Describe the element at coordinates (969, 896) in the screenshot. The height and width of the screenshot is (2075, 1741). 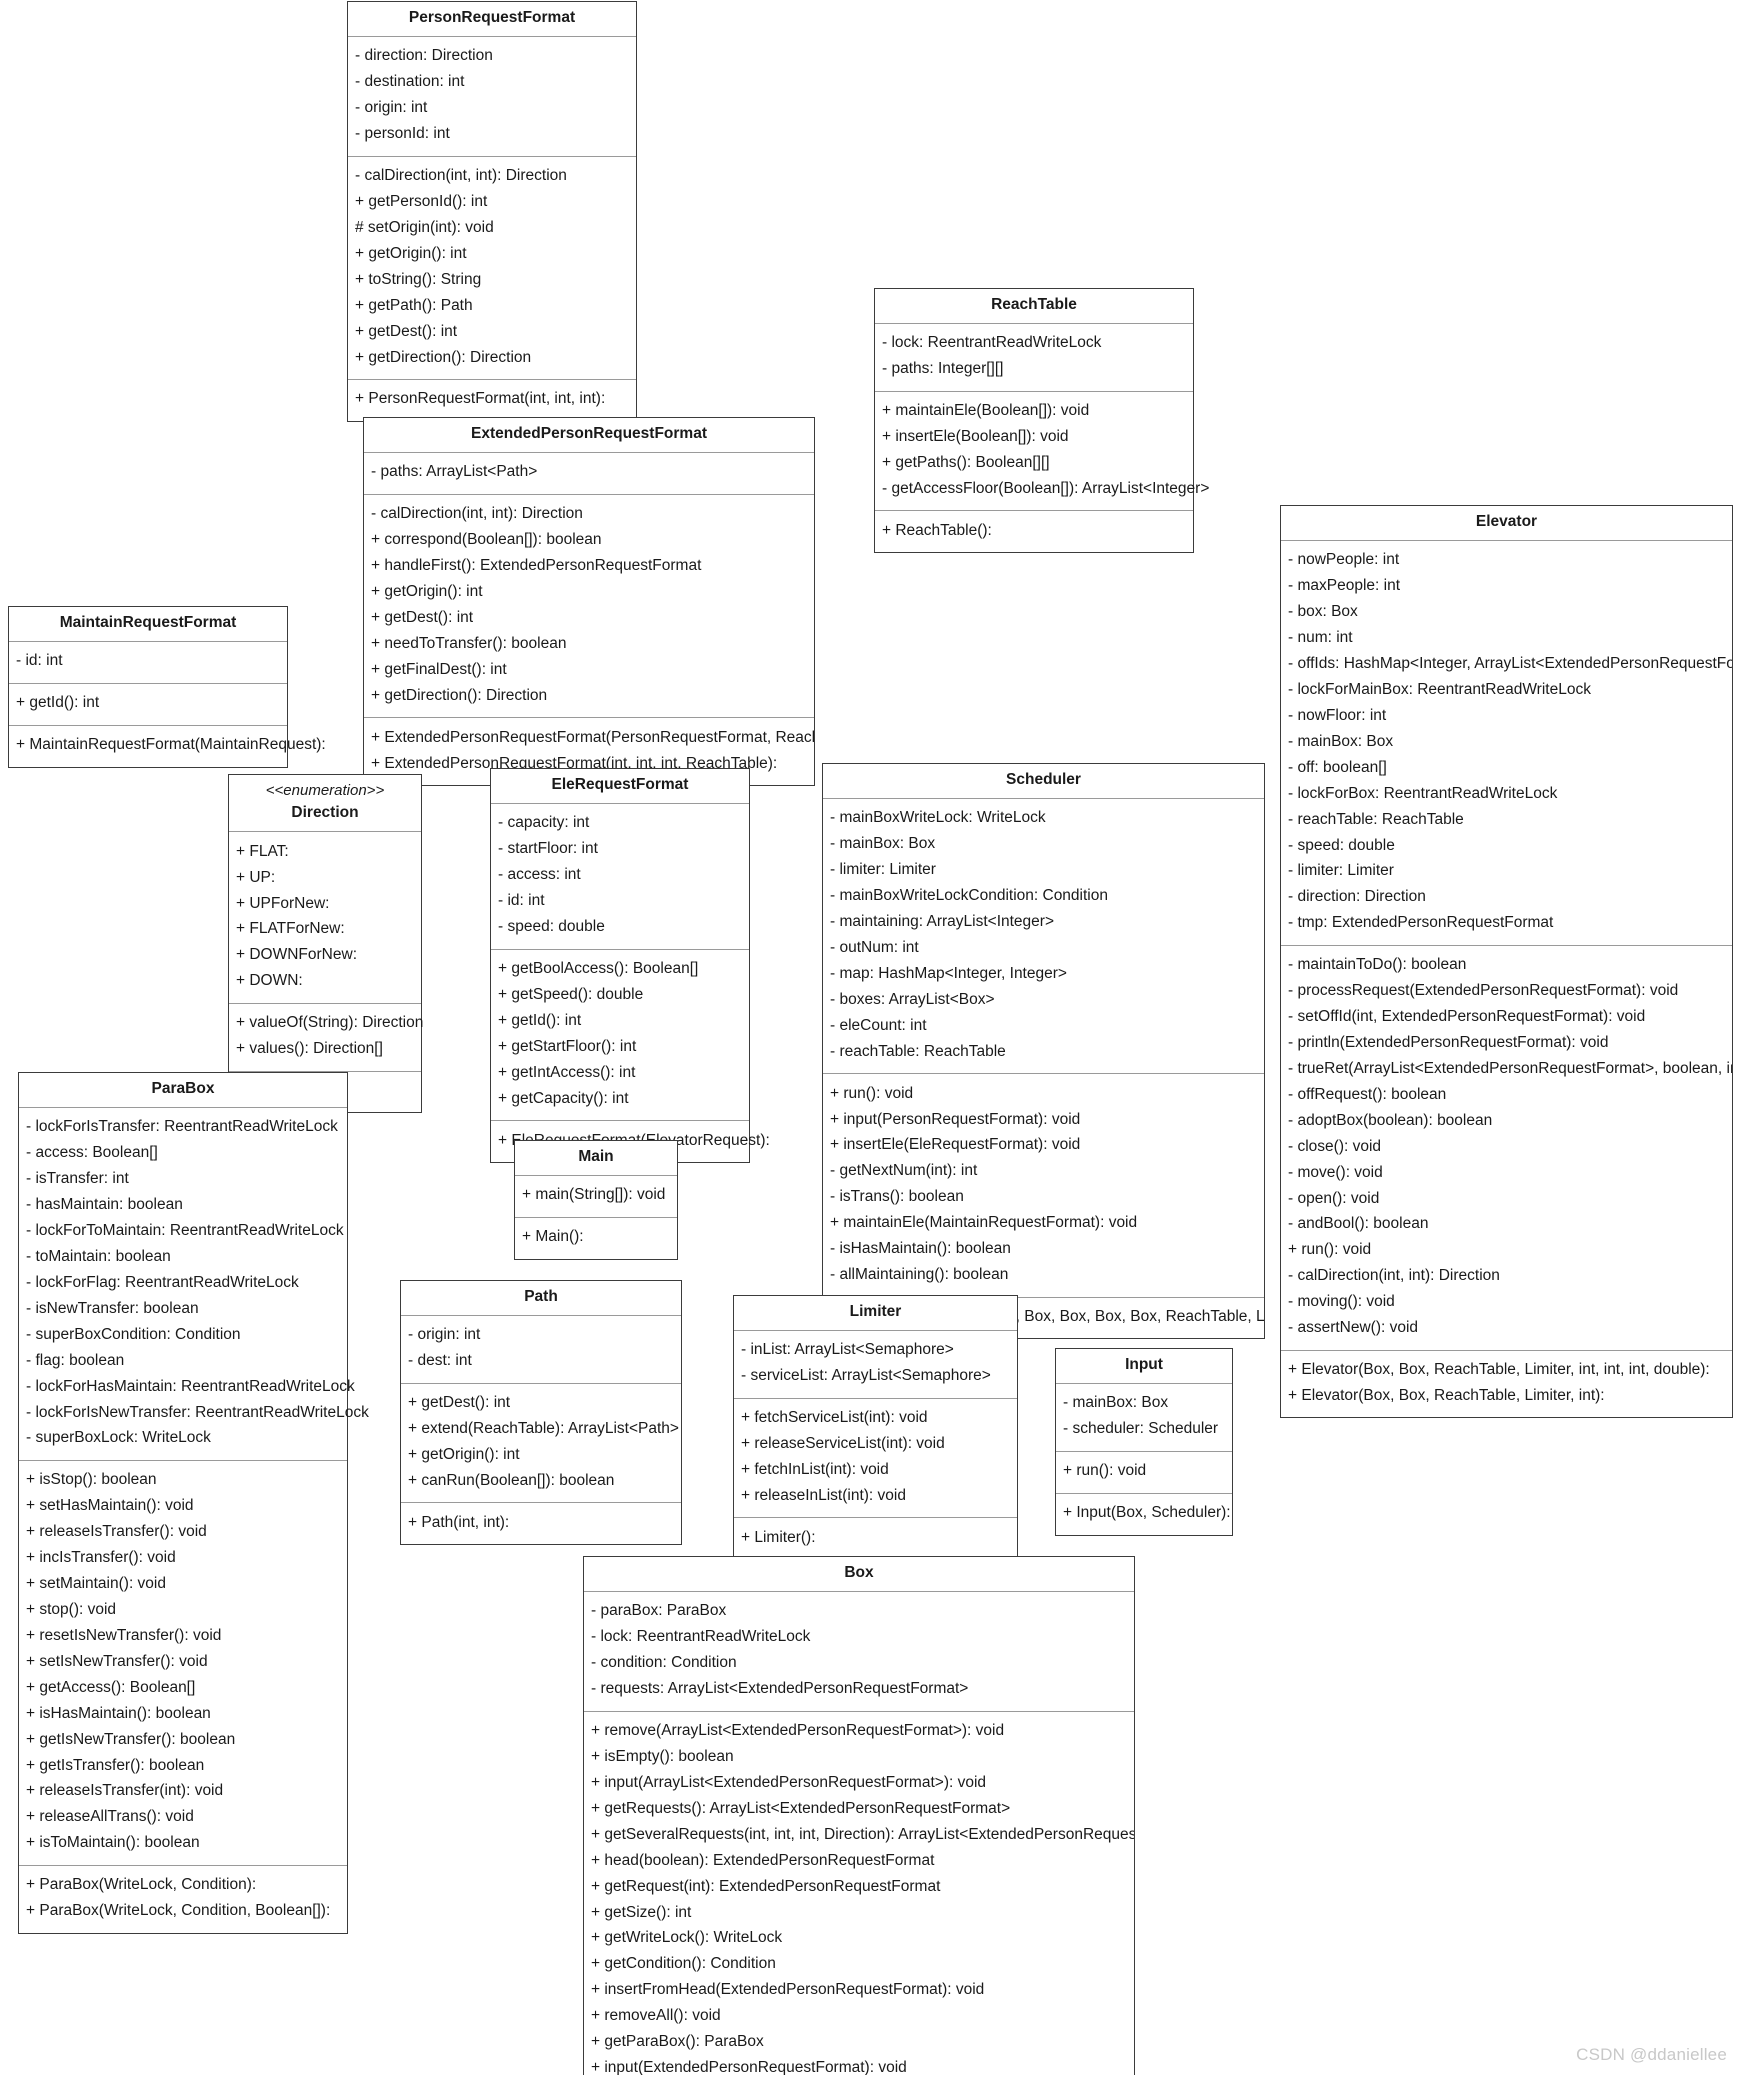
I see `attribute-row: - mainBoxWriteLockCondition: Condition` at that location.